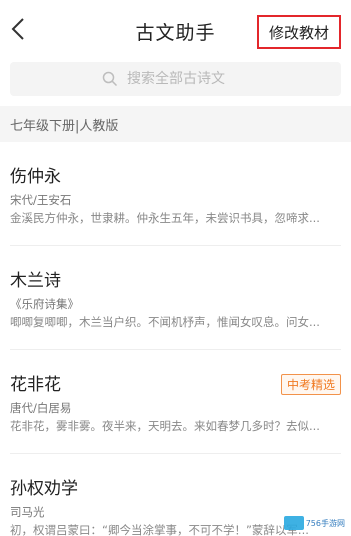 This screenshot has width=351, height=536. Describe the element at coordinates (110, 79) in the screenshot. I see `search-icon` at that location.